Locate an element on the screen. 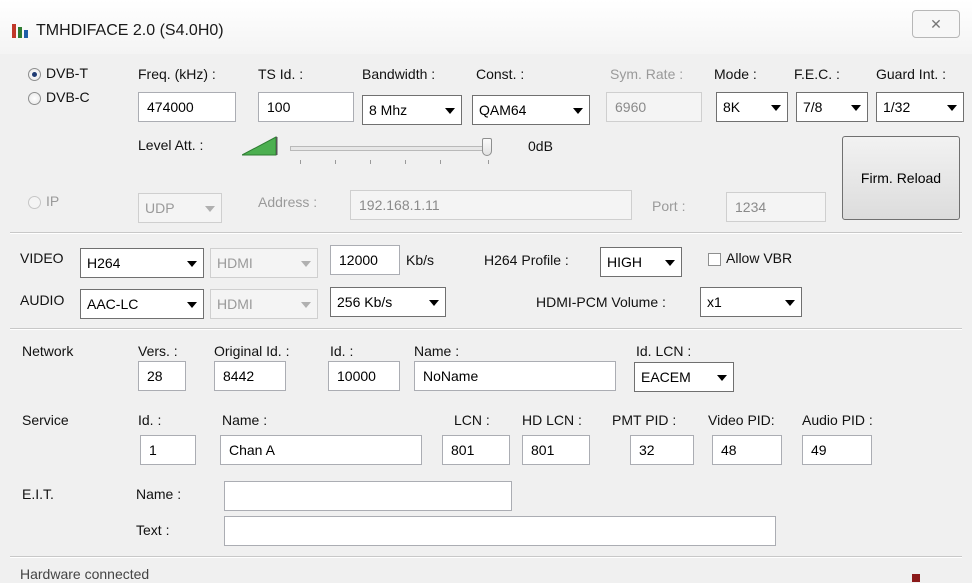 The height and width of the screenshot is (583, 972). level-value: 0dB is located at coordinates (540, 146).